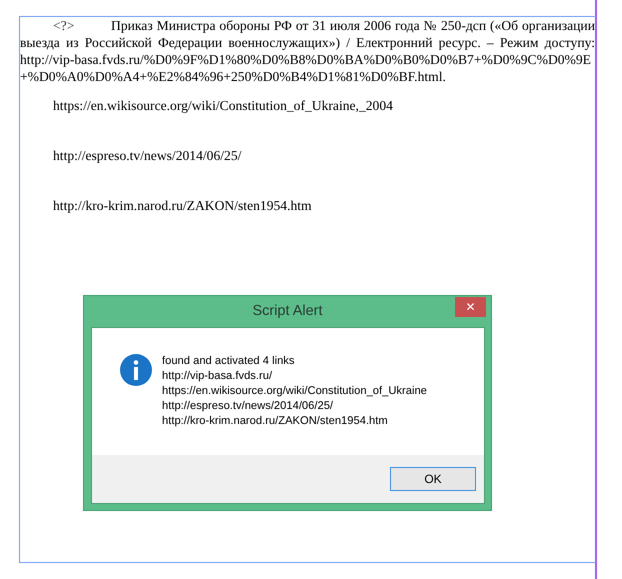  Describe the element at coordinates (307, 51) in the screenshot. I see `reference-paragraph: <?> Приказ Министра обороны РФ от 31 июля 2006 года № 250-дсп («Об организации выезда из Российской Федерации военнослужащих») / Електронний ресурс. – Режим доступу: http://vip-basa.fvds.ru/%D0%9F%D1%80%D0%B8%D0%BA%D0%B0%D0%B7+%D0%9C%D0%9E+%D0%A0%D0%A4+%E2%84%96+250%D0%B4%D1%81%D0%BF.html.` at that location.